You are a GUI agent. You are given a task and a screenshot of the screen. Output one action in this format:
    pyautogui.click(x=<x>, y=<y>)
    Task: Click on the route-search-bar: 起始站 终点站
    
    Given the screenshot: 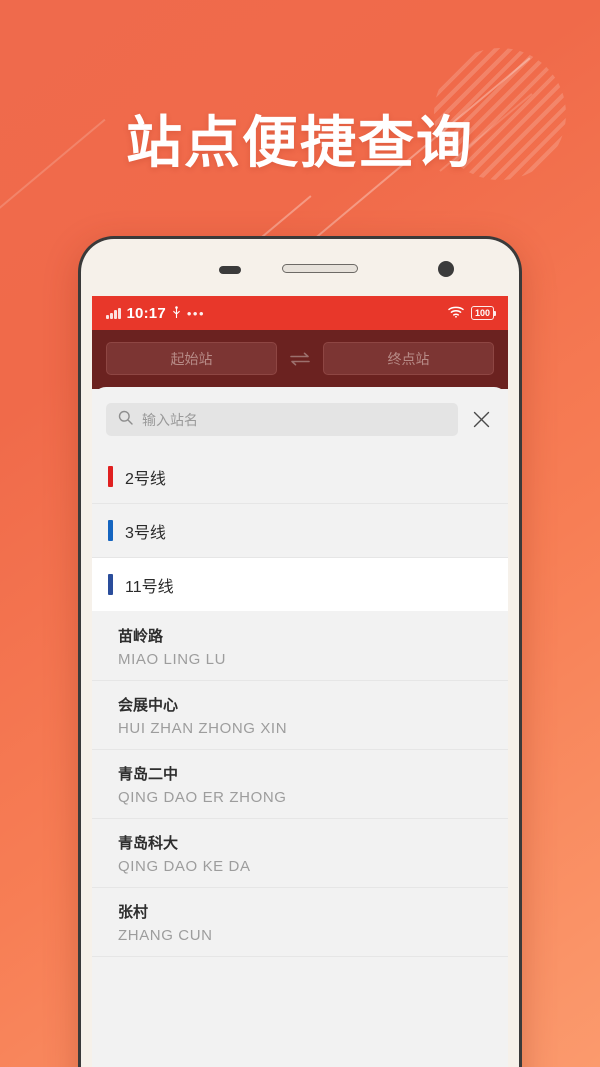 What is the action you would take?
    pyautogui.click(x=300, y=359)
    